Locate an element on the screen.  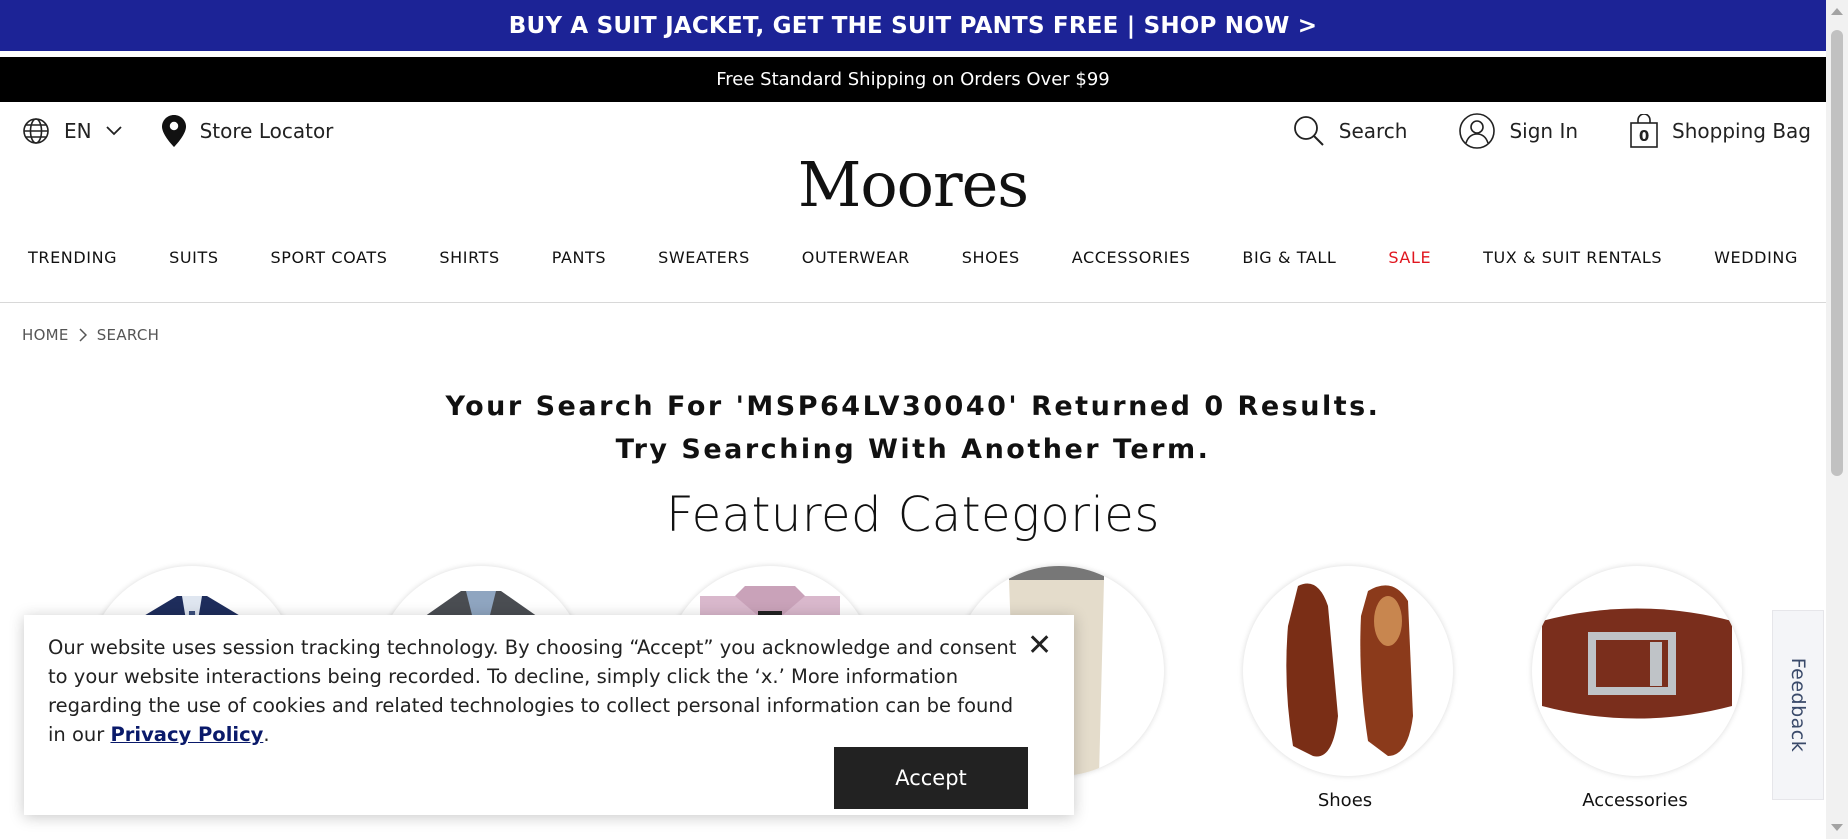
utility-left: EN Store Locator is located at coordinates (177, 131).